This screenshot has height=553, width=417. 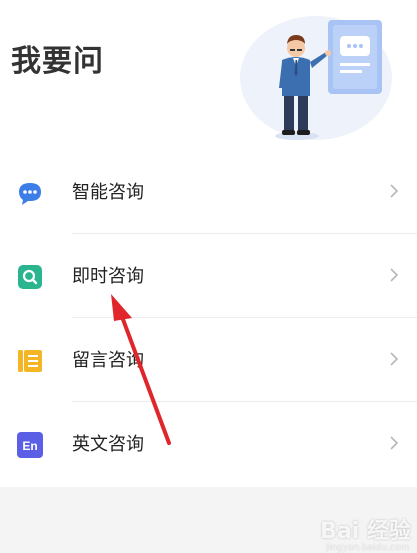 What do you see at coordinates (208, 520) in the screenshot?
I see `footer-area: Bai 经验 jingyan.baidu.com` at bounding box center [208, 520].